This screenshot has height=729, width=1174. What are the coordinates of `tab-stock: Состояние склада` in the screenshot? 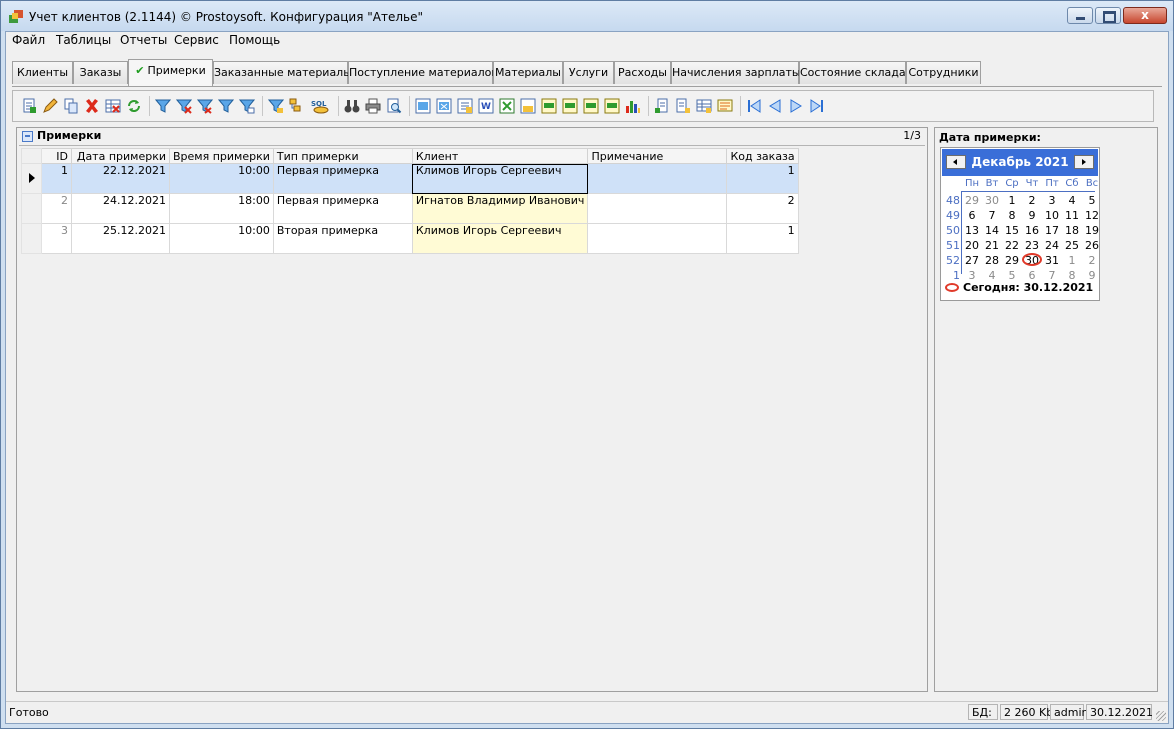 It's located at (852, 72).